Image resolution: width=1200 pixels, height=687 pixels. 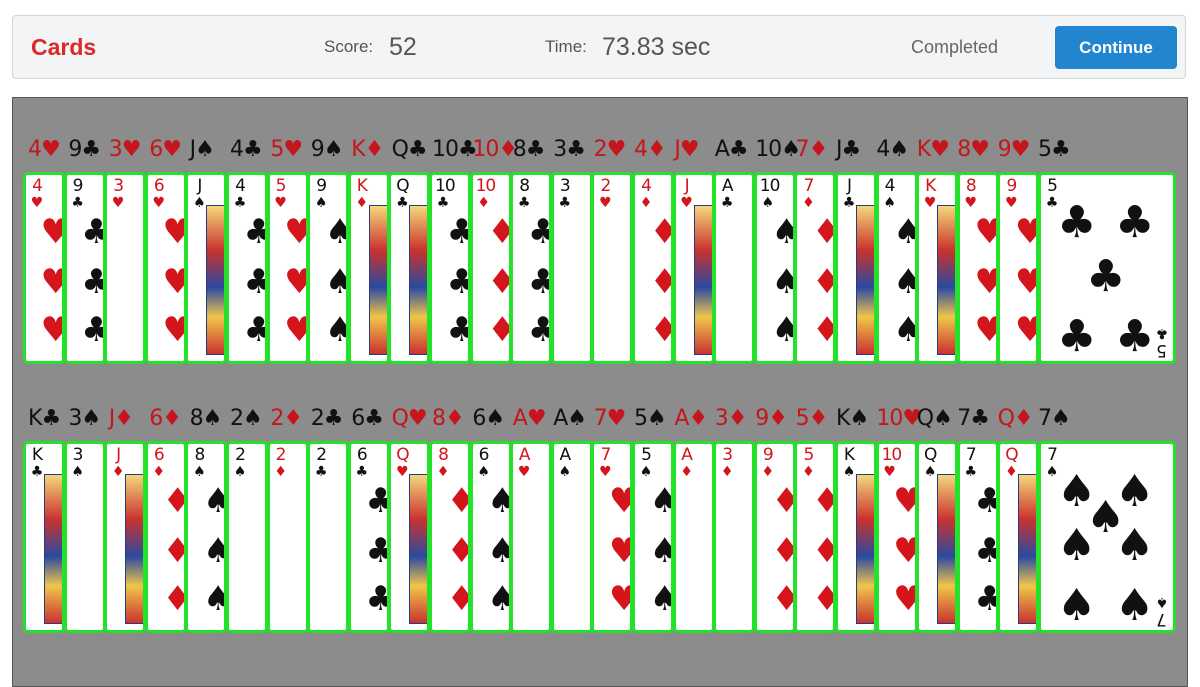 I want to click on playing-card-queen-of-clubs: Q ♣, so click(x=409, y=268).